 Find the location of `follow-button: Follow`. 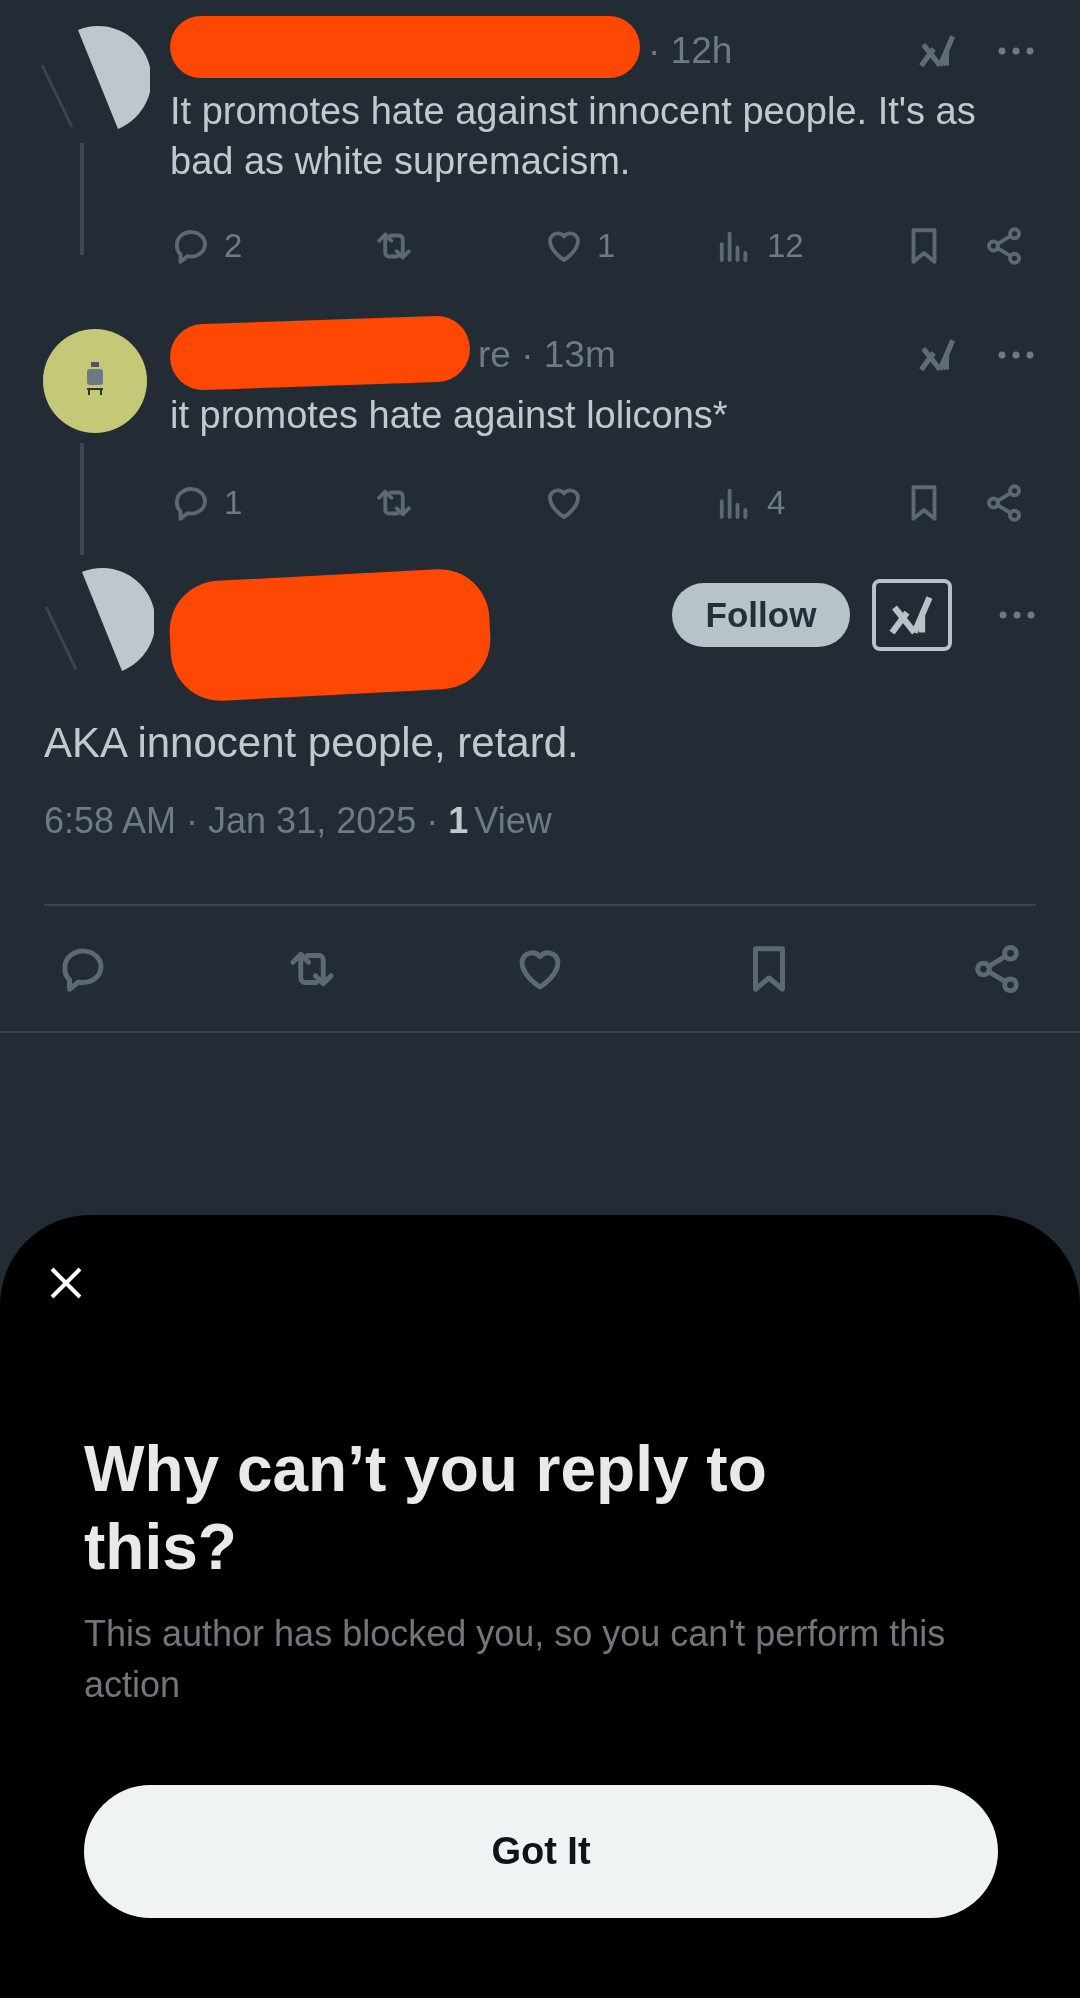

follow-button: Follow is located at coordinates (761, 615).